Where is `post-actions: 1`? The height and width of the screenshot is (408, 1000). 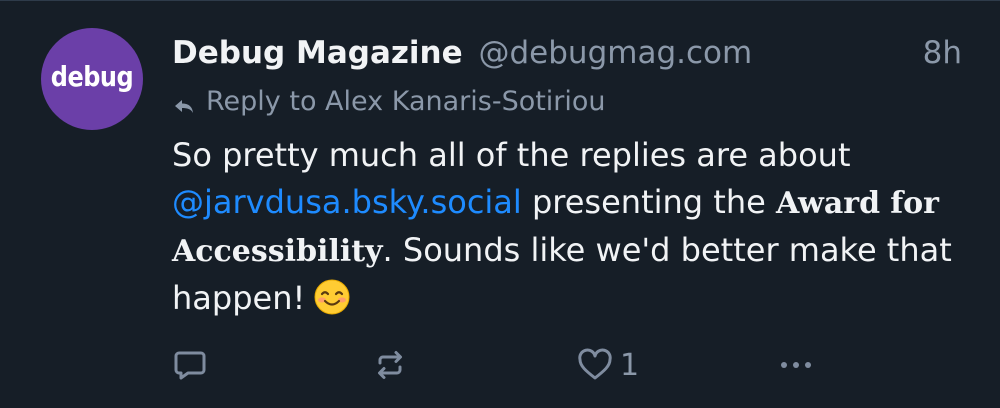
post-actions: 1 is located at coordinates (502, 365).